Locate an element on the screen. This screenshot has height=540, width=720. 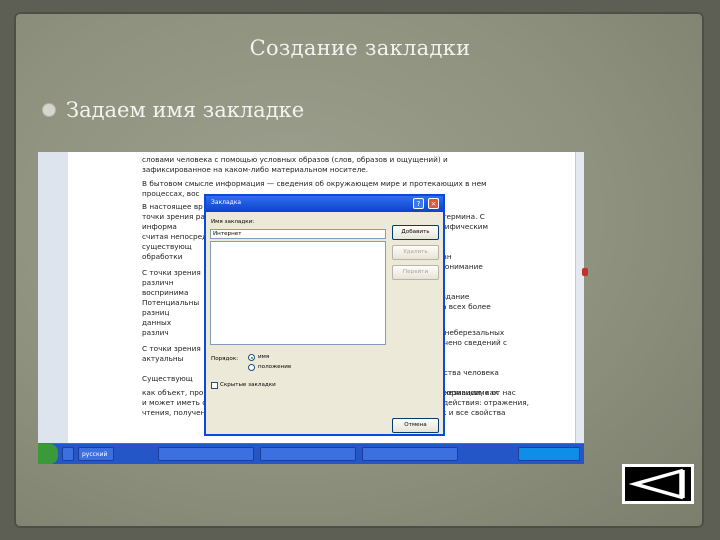
sort-label: Порядок: is located at coordinates (225, 359).